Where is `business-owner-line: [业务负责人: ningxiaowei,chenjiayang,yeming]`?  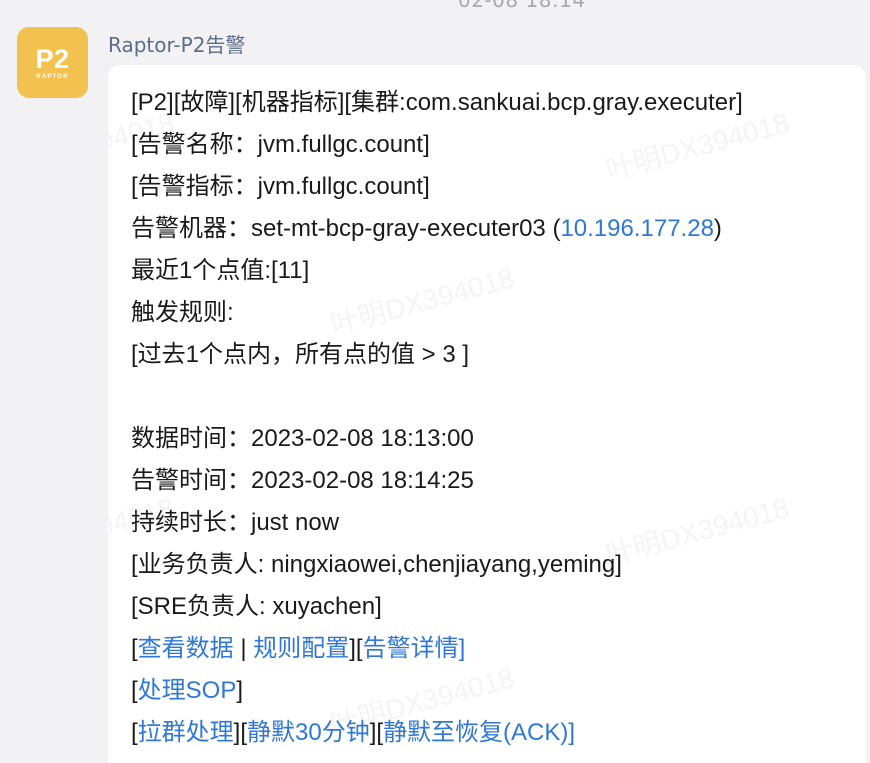 business-owner-line: [业务负责人: ningxiaowei,chenjiayang,yeming] is located at coordinates (376, 564).